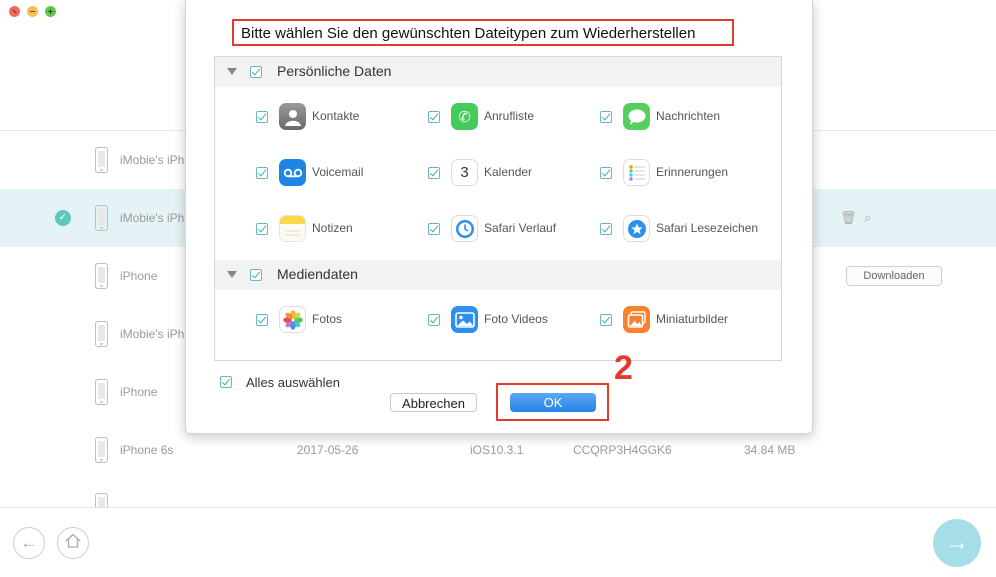 This screenshot has height=577, width=996. I want to click on annotation-number-2: 2, so click(623, 368).